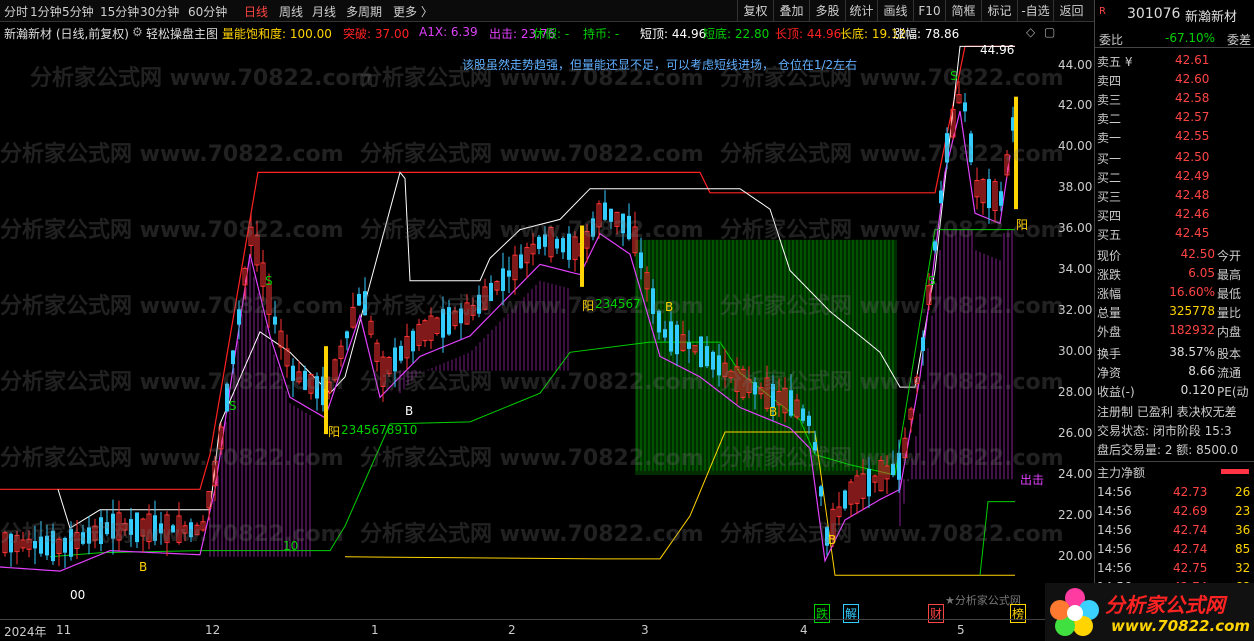 The image size is (1254, 641). I want to click on flags-row: 注册制 已盈利 表决权无差, so click(1167, 412).